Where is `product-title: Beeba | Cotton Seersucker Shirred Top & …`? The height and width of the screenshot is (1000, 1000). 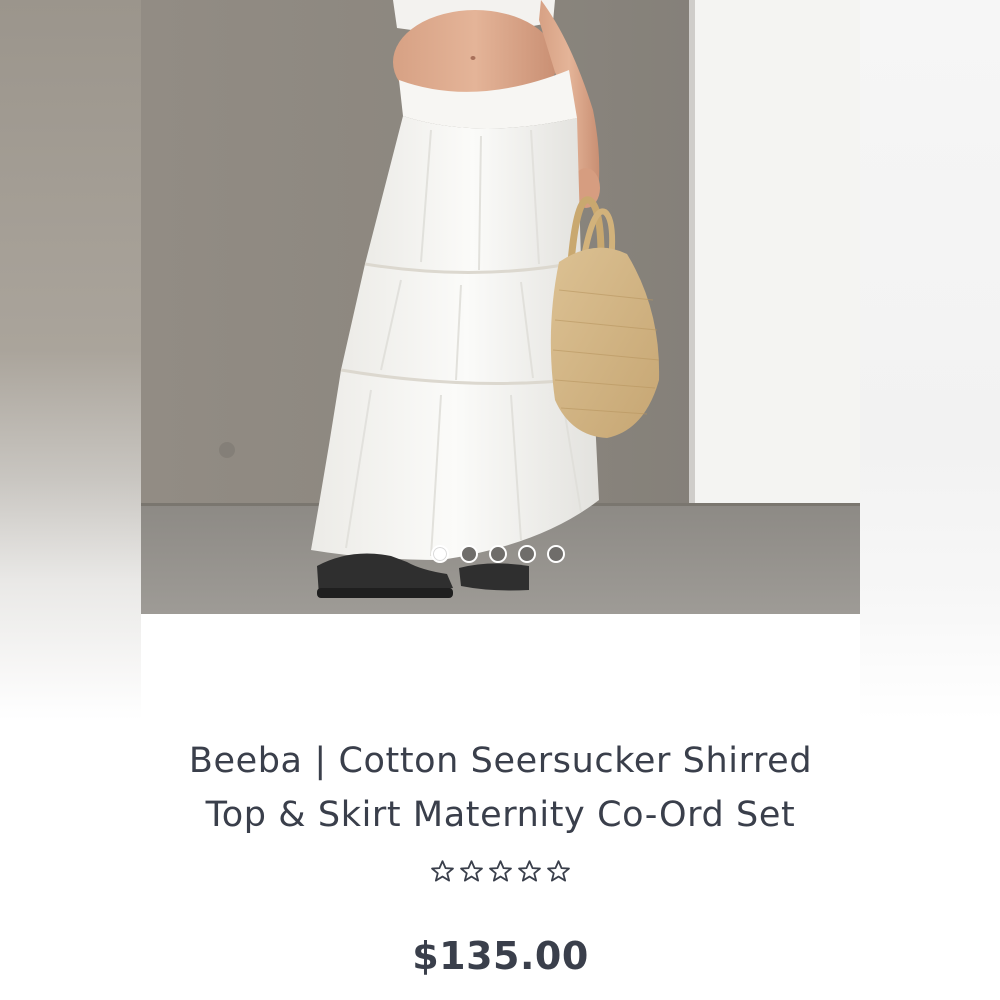
product-title: Beeba | Cotton Seersucker Shirred Top & … is located at coordinates (500, 788).